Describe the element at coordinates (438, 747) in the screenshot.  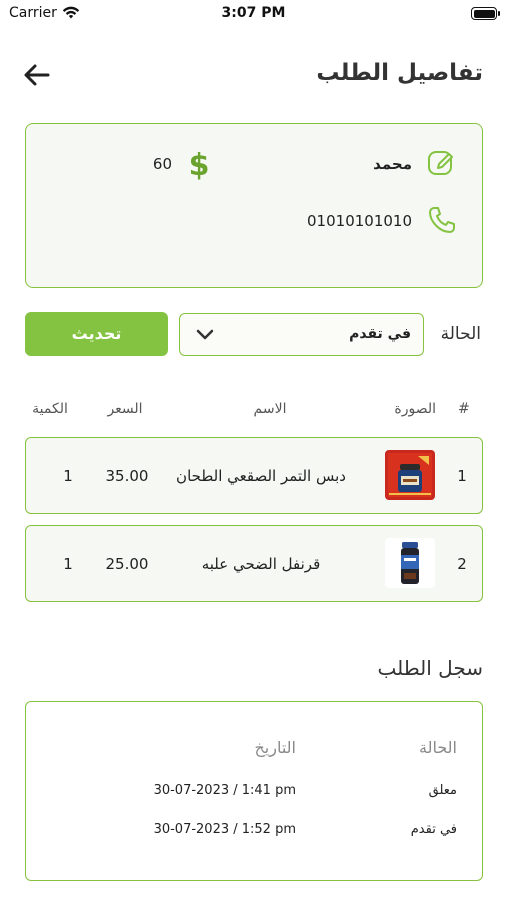
I see `history-header-status: الحالة` at that location.